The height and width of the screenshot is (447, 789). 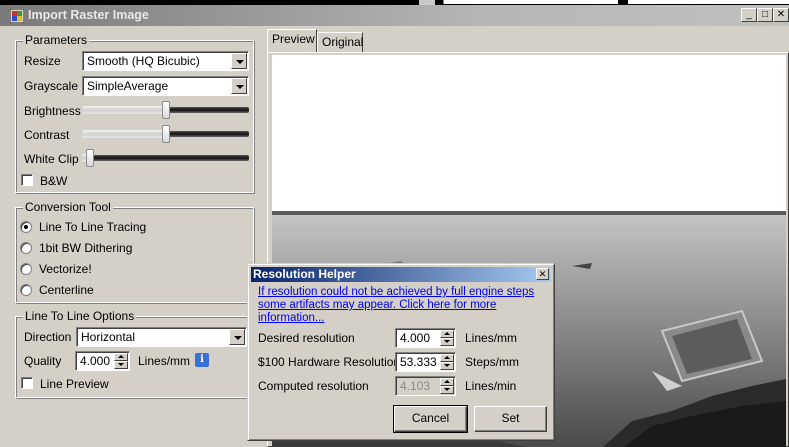 What do you see at coordinates (26, 290) in the screenshot?
I see `radio-centerline` at bounding box center [26, 290].